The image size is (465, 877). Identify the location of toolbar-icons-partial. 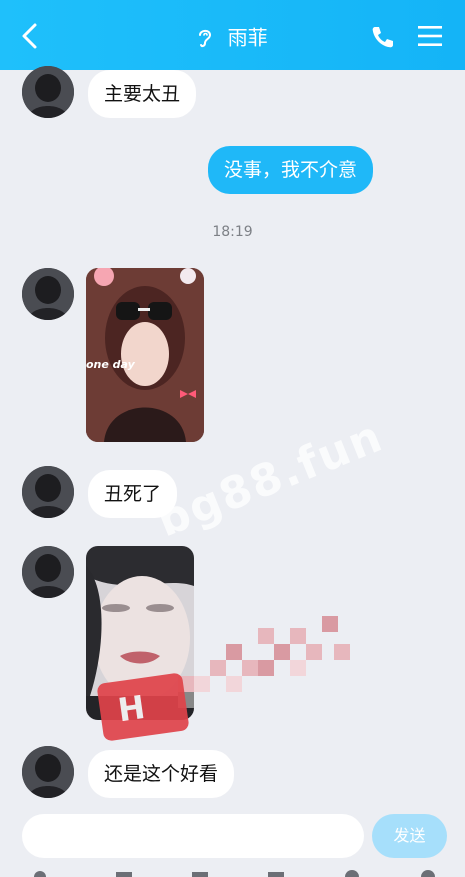
(234, 873).